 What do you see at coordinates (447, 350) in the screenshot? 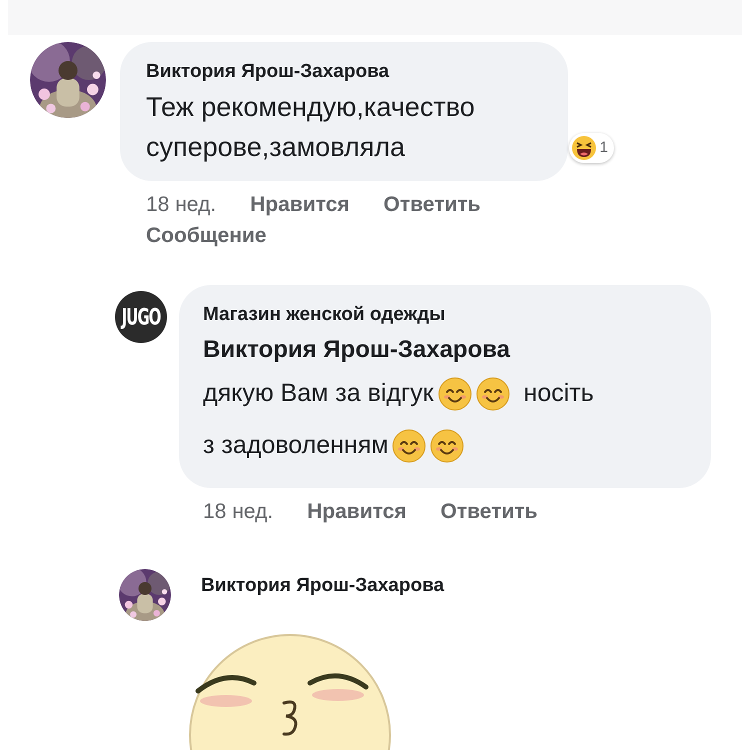
I see `mention-link: Виктория Ярош-Захарова` at bounding box center [447, 350].